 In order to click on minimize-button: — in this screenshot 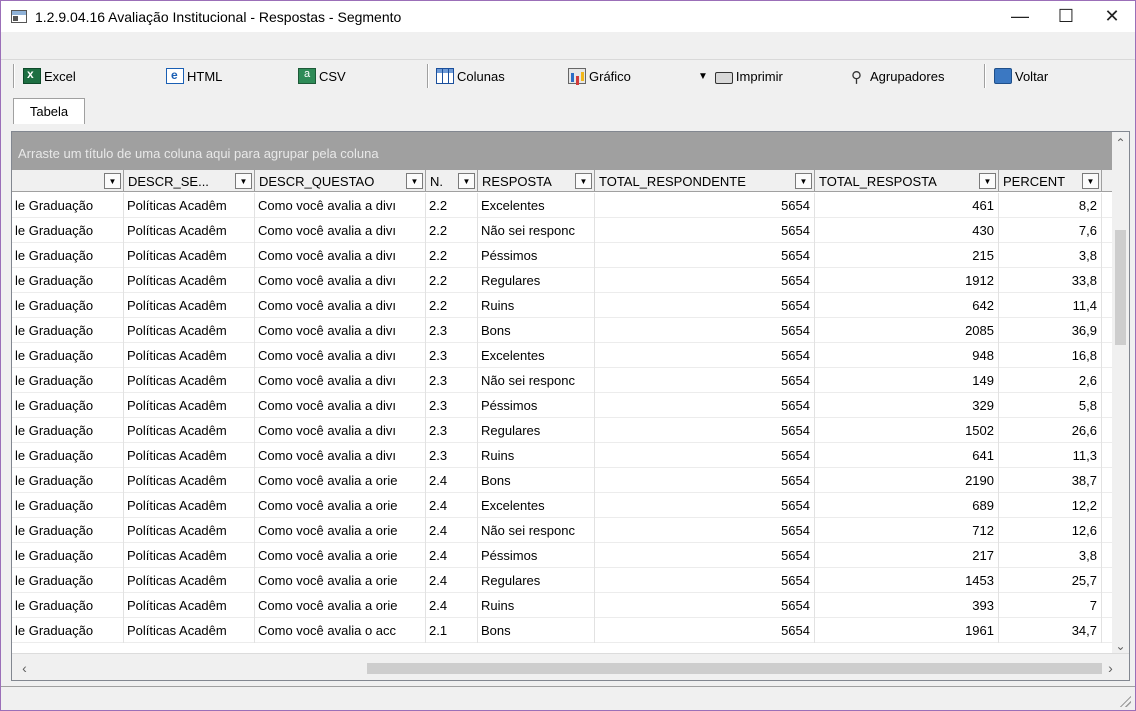, I will do `click(1020, 16)`.